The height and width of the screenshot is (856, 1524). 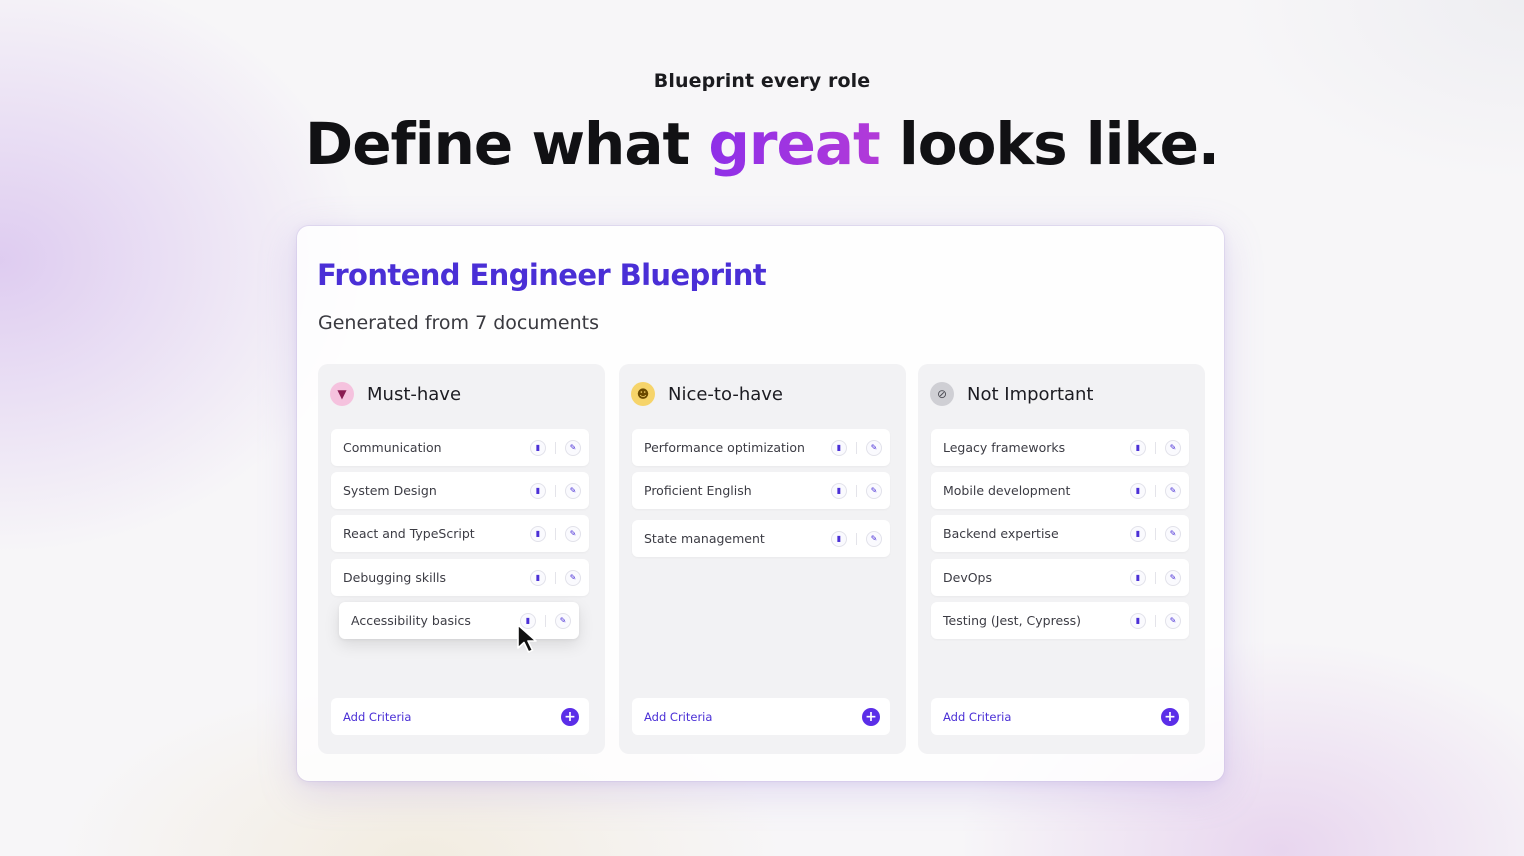 What do you see at coordinates (507, 144) in the screenshot?
I see `headline-start: Define what` at bounding box center [507, 144].